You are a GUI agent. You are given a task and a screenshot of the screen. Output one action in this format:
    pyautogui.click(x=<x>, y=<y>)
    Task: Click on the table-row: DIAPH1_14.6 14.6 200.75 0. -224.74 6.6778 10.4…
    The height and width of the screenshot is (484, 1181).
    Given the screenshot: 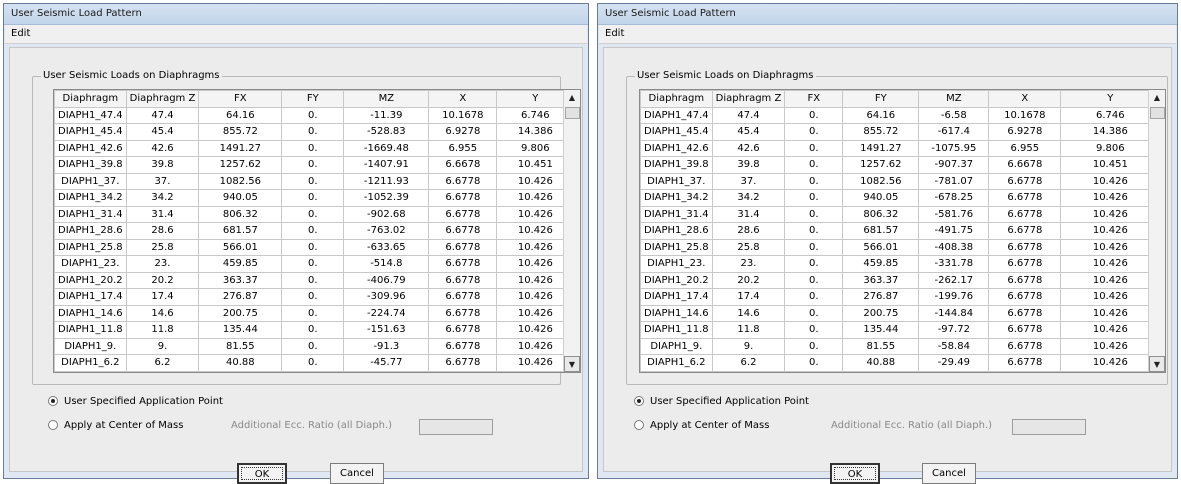 What is the action you would take?
    pyautogui.click(x=314, y=313)
    